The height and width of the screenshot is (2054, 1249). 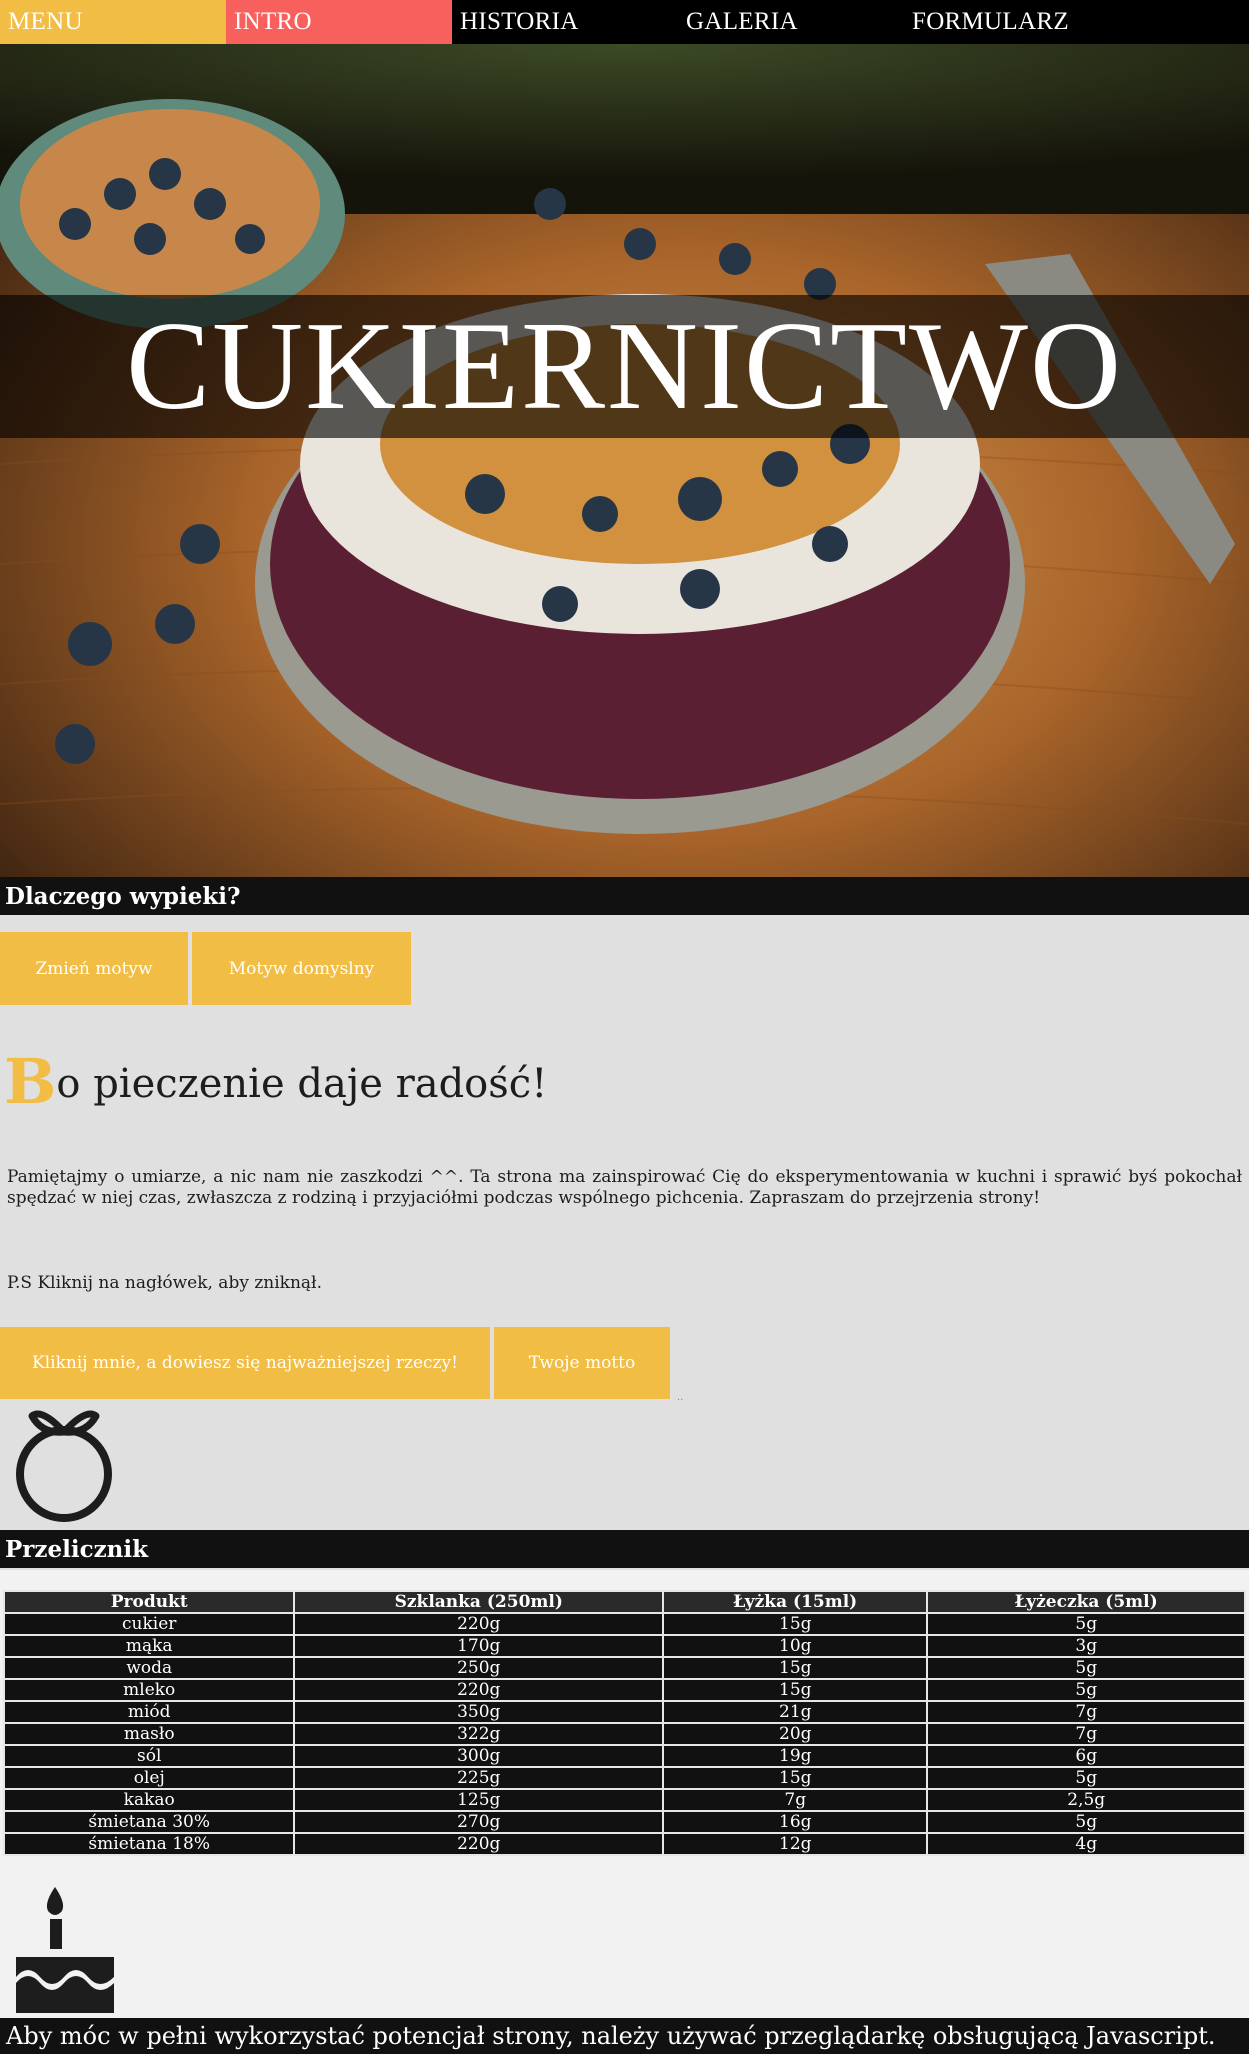 I want to click on dots-text: .., so click(x=680, y=1397).